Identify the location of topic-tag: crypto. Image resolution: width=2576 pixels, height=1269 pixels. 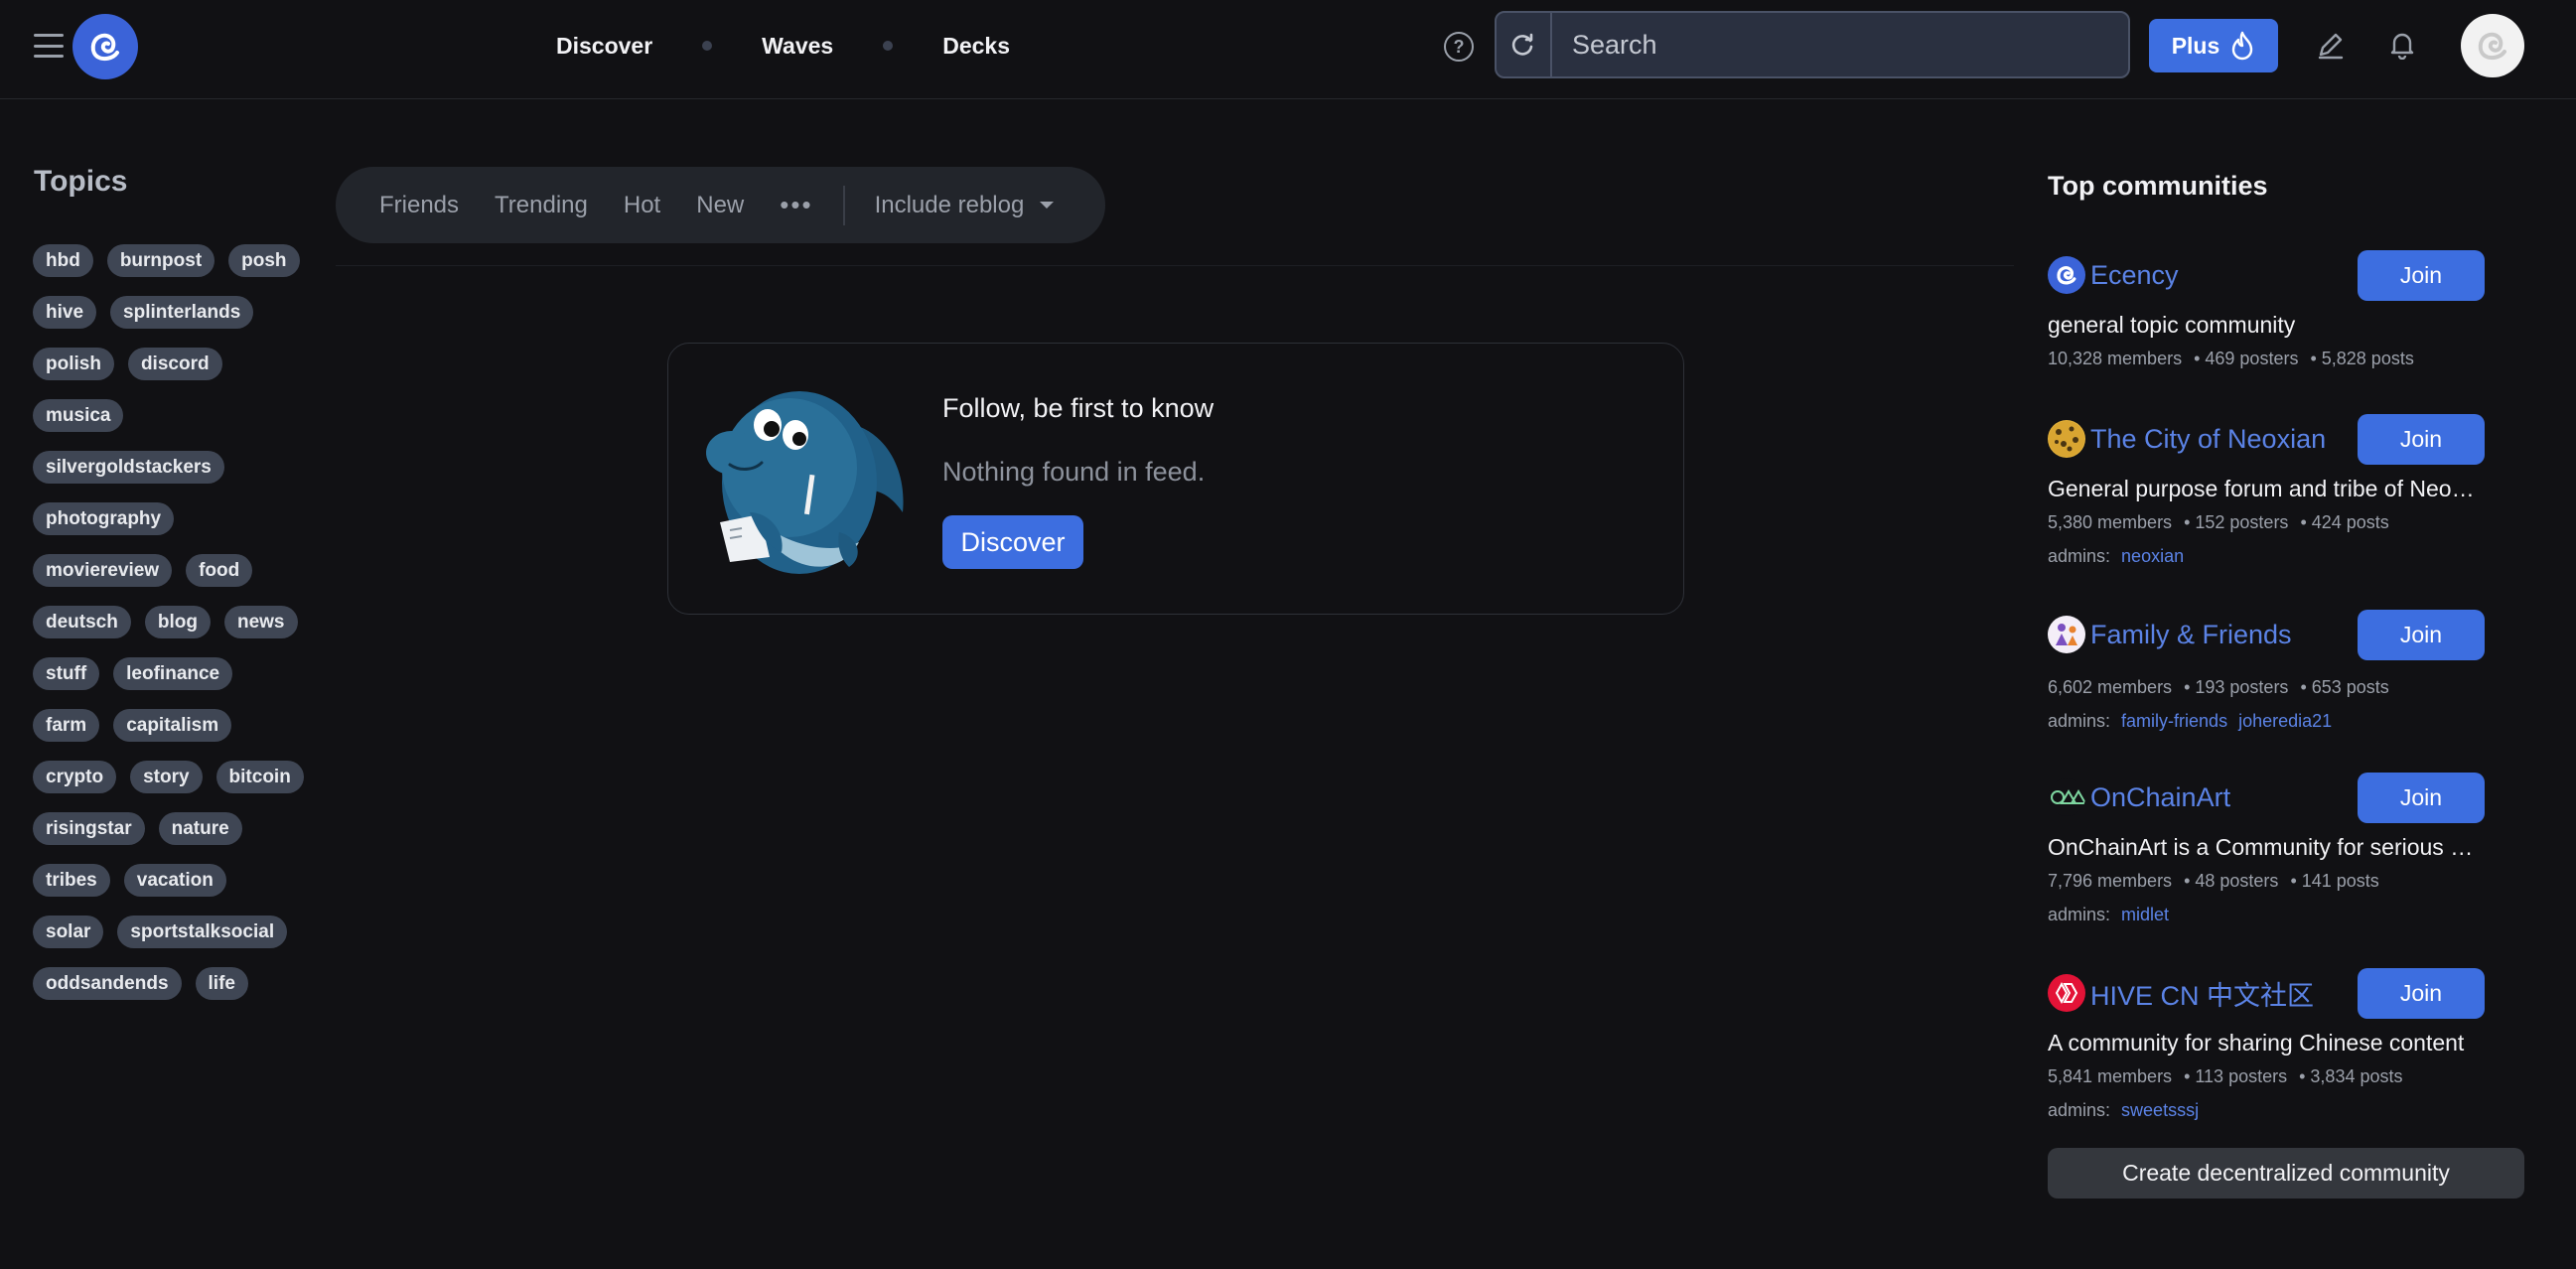
(75, 777).